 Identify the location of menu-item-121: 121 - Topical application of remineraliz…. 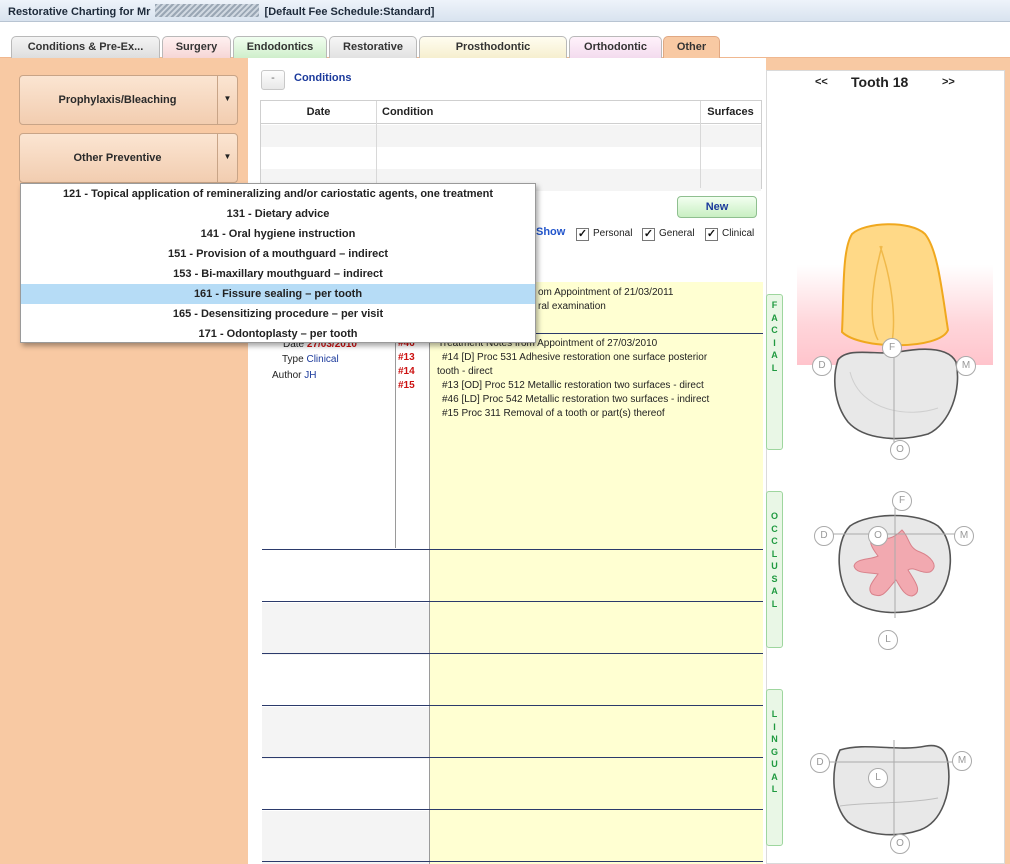
(278, 194).